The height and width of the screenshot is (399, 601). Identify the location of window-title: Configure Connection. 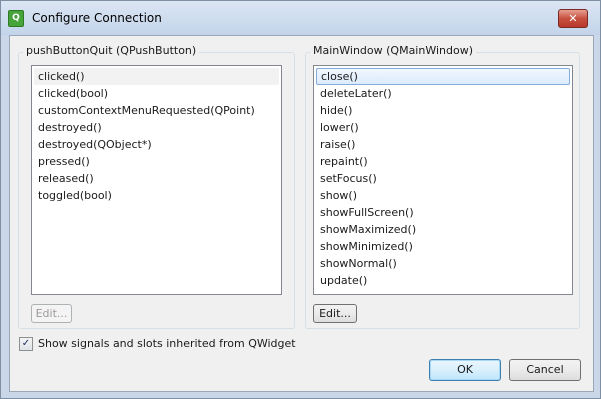
(97, 18).